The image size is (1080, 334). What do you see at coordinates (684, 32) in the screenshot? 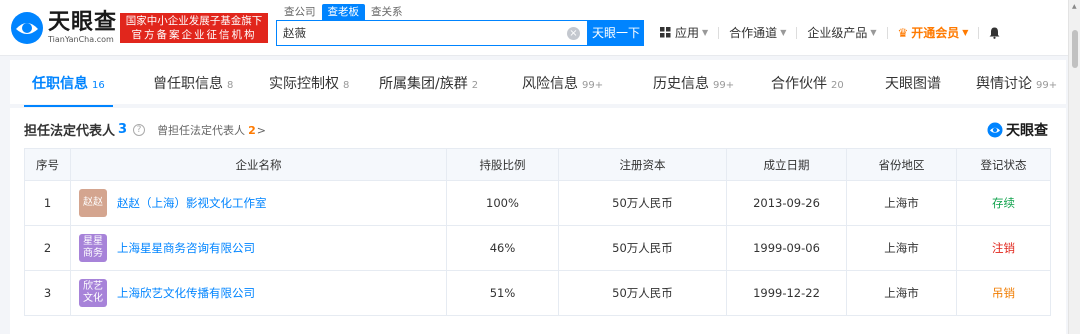
I see `nav-apps: 应用 ▼` at bounding box center [684, 32].